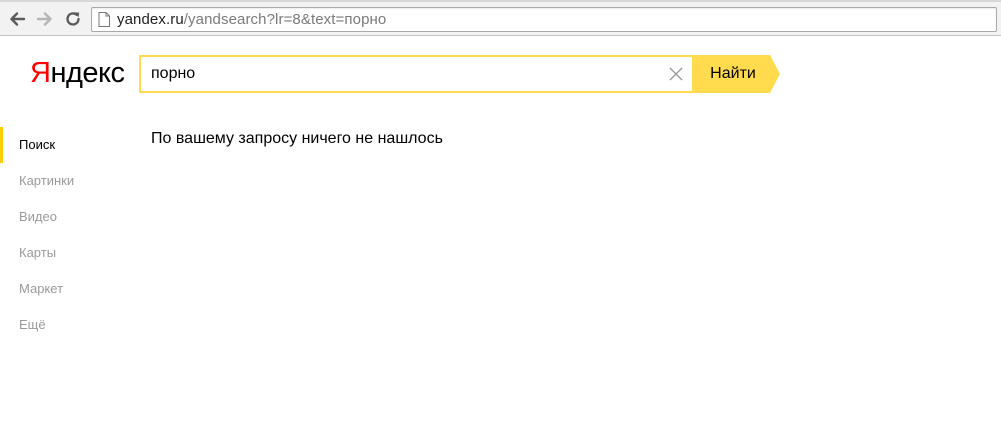 The height and width of the screenshot is (446, 1001). I want to click on yandex-logo: Яндекс, so click(77, 73).